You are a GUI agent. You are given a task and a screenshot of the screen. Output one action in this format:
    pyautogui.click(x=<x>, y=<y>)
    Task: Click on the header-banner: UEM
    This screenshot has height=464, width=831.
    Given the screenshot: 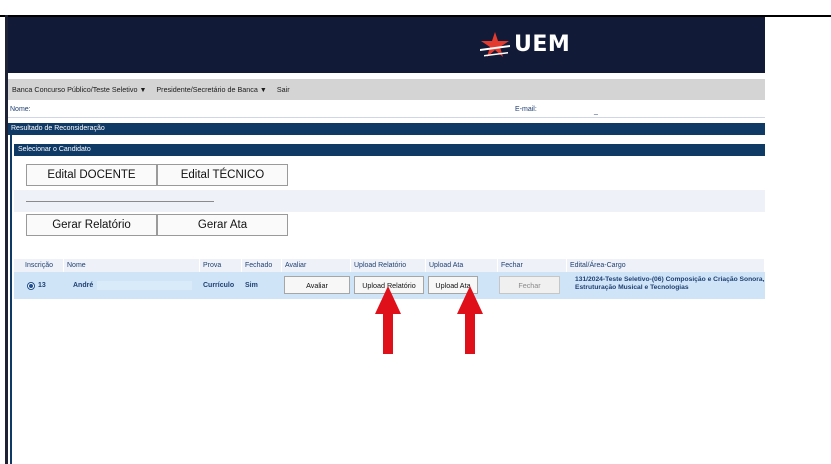 What is the action you would take?
    pyautogui.click(x=386, y=45)
    